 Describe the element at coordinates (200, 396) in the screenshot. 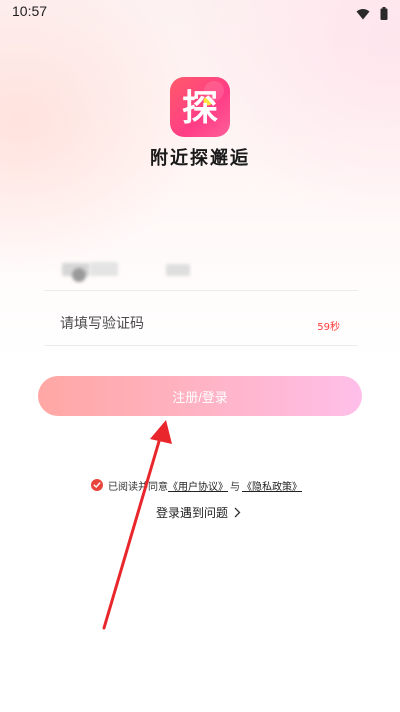

I see `register-login-button: 注册/登录` at that location.